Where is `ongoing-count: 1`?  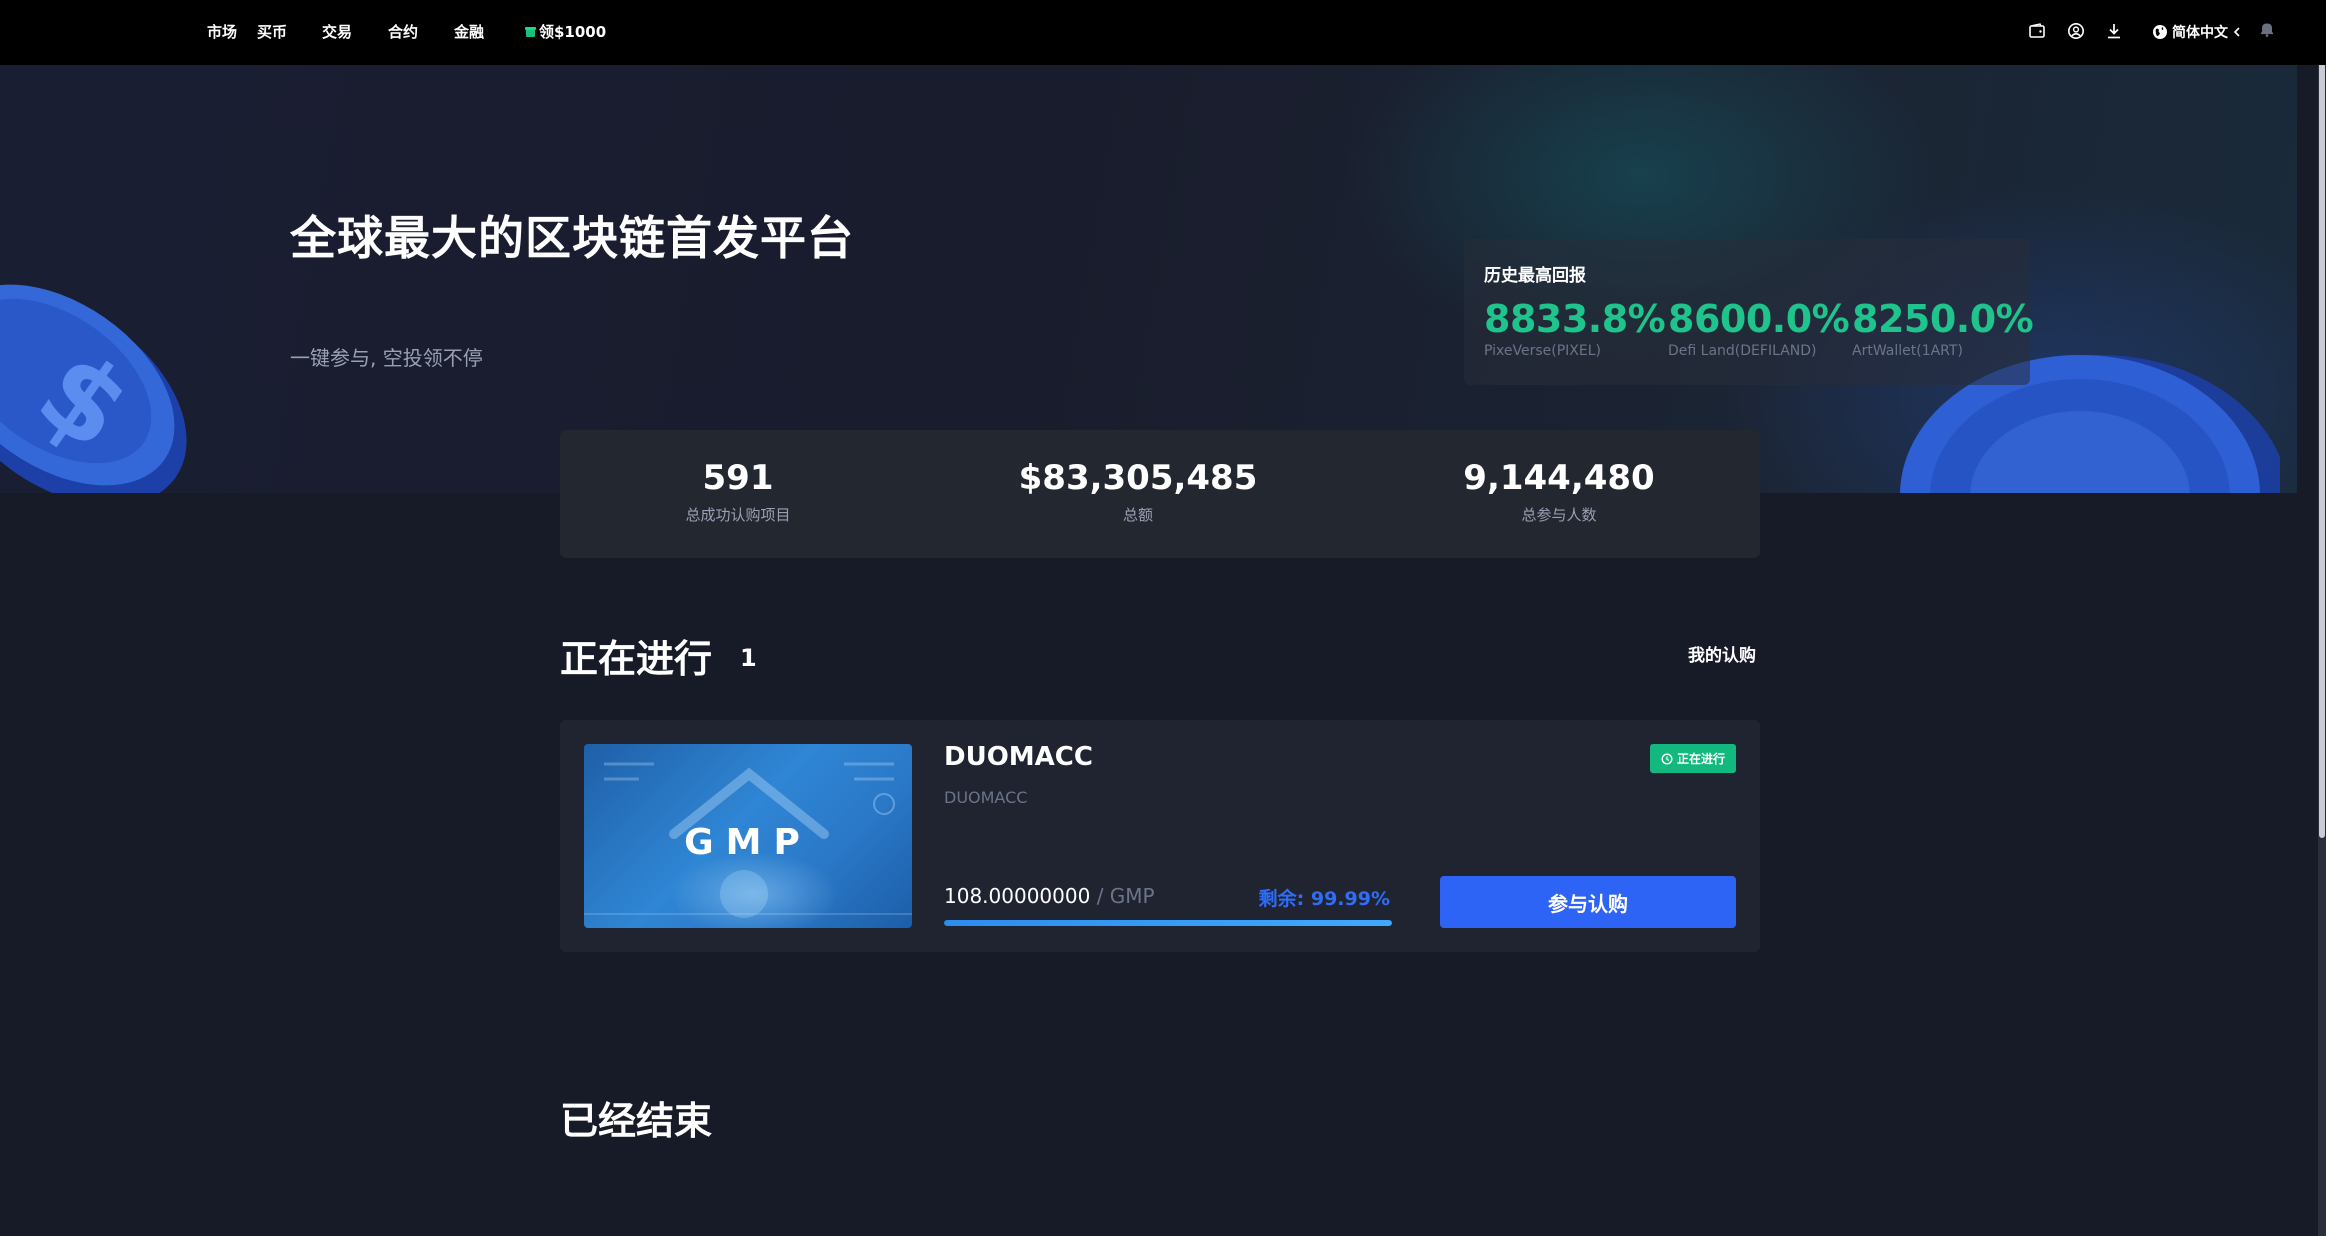 ongoing-count: 1 is located at coordinates (748, 658).